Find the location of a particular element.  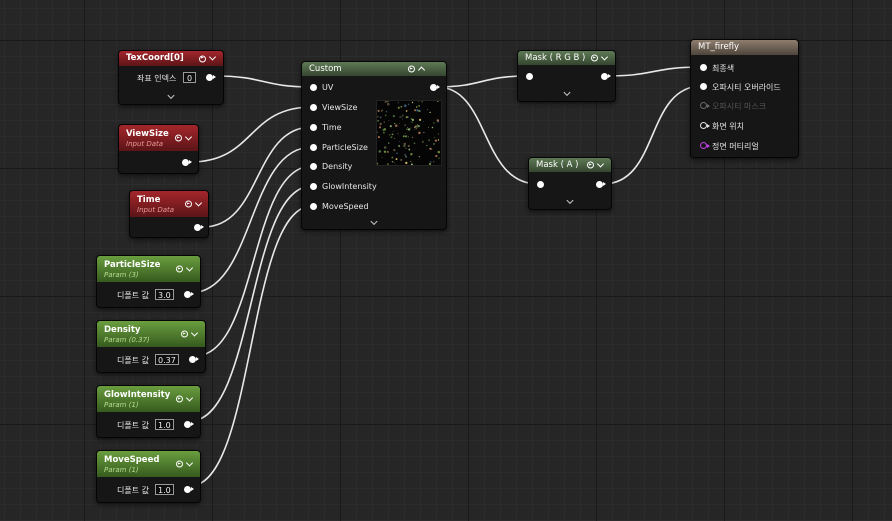

collapse-chevron-up-icon is located at coordinates (421, 70).